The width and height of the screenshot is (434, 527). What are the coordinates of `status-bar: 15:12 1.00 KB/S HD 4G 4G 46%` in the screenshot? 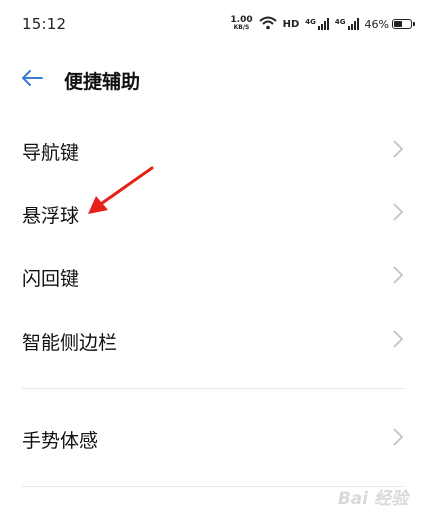 It's located at (217, 24).